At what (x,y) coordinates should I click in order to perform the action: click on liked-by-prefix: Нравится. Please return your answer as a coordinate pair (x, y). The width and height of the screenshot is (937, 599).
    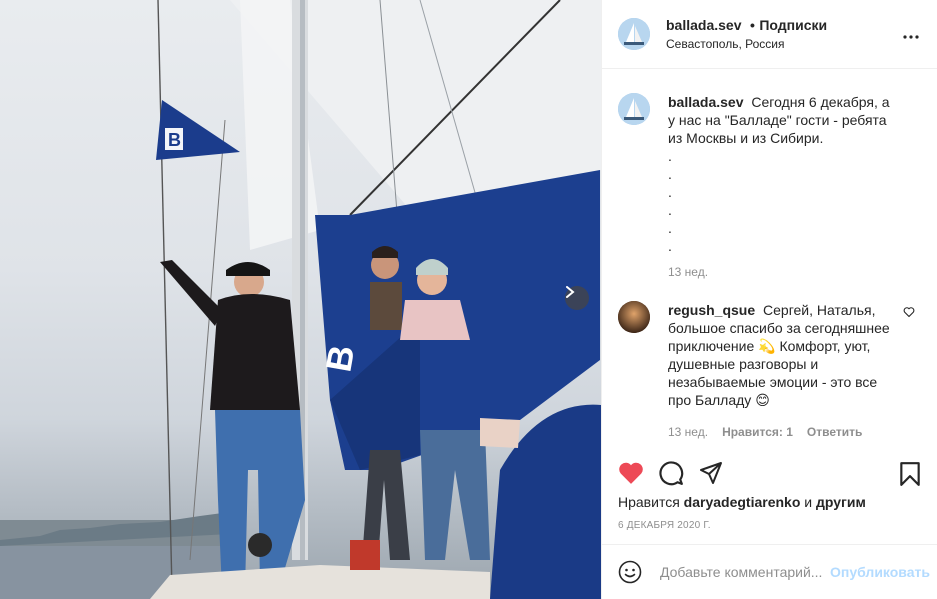
    Looking at the image, I should click on (649, 502).